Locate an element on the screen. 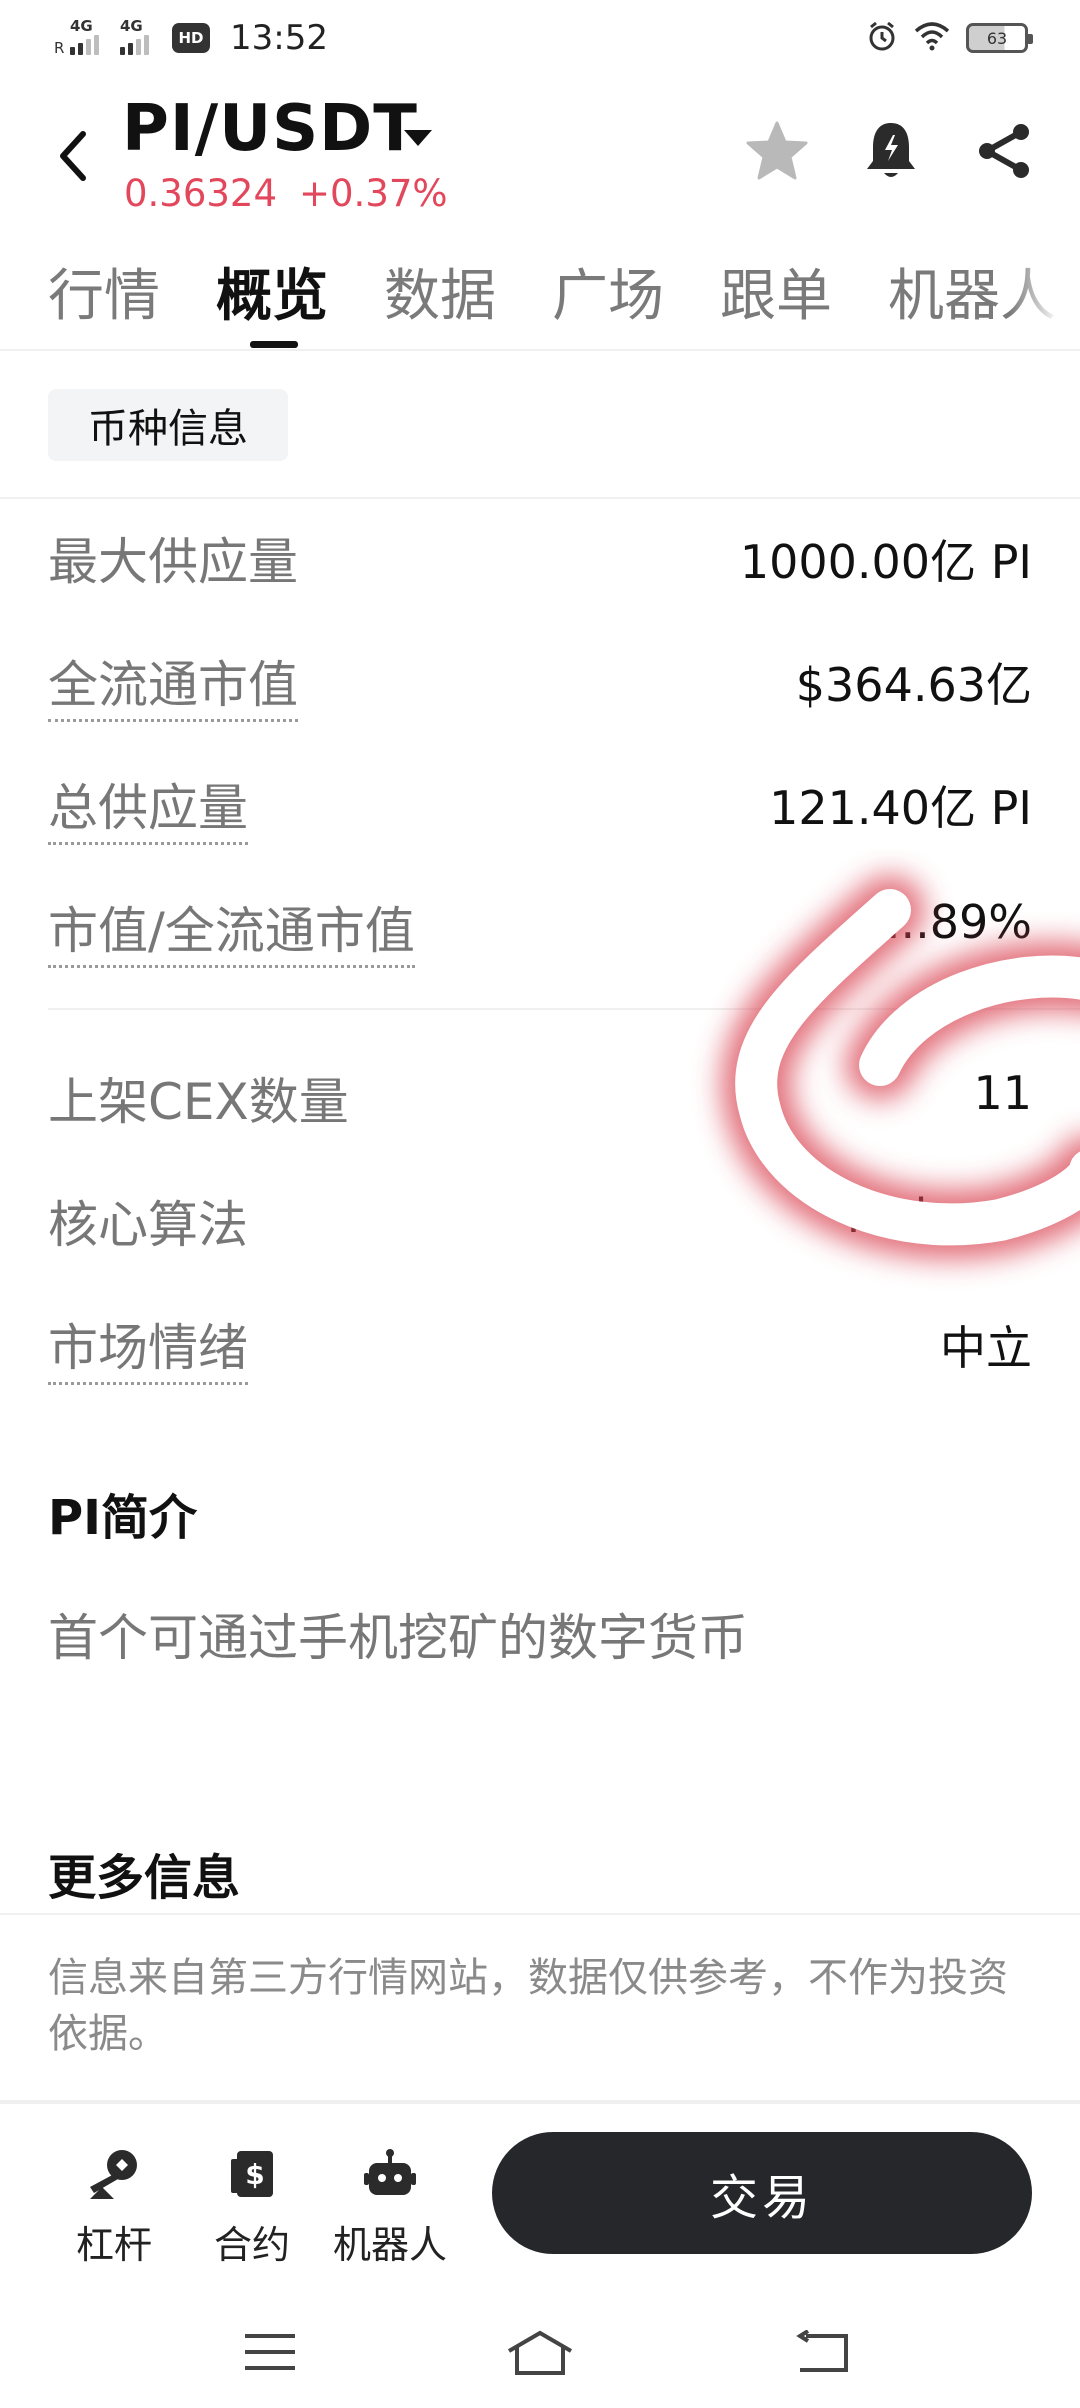  contract-icon: $ is located at coordinates (252, 2174).